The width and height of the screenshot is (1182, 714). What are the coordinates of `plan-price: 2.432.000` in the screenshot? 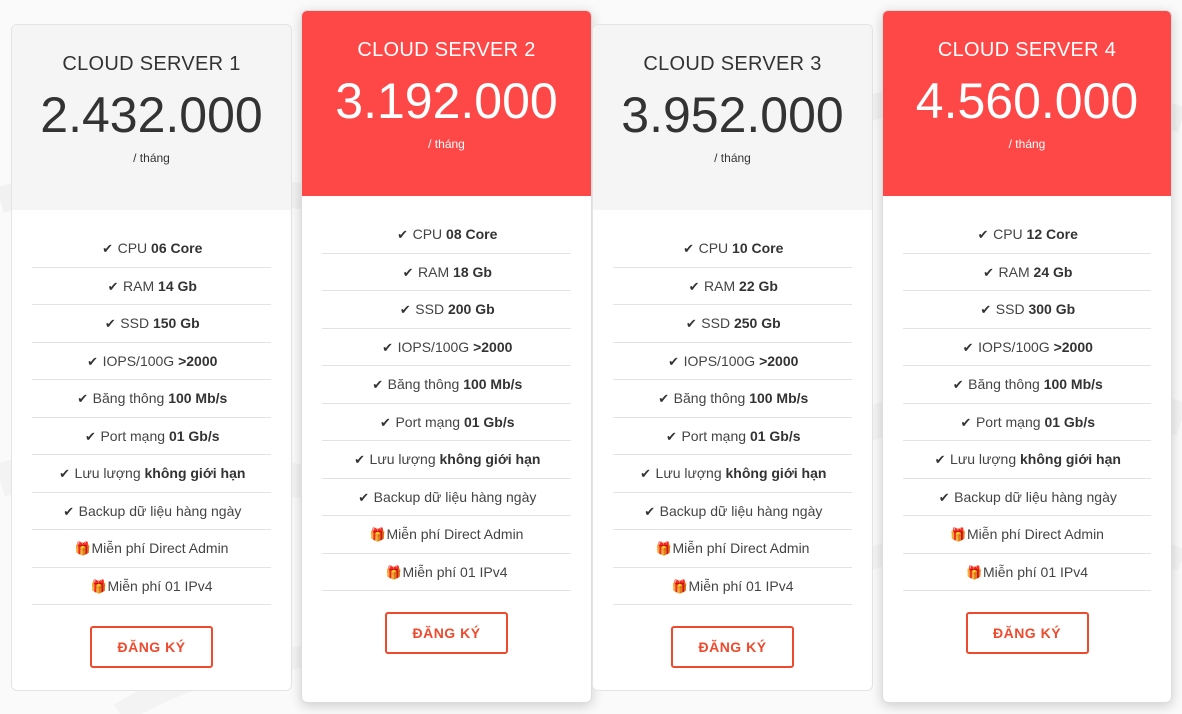 It's located at (151, 115).